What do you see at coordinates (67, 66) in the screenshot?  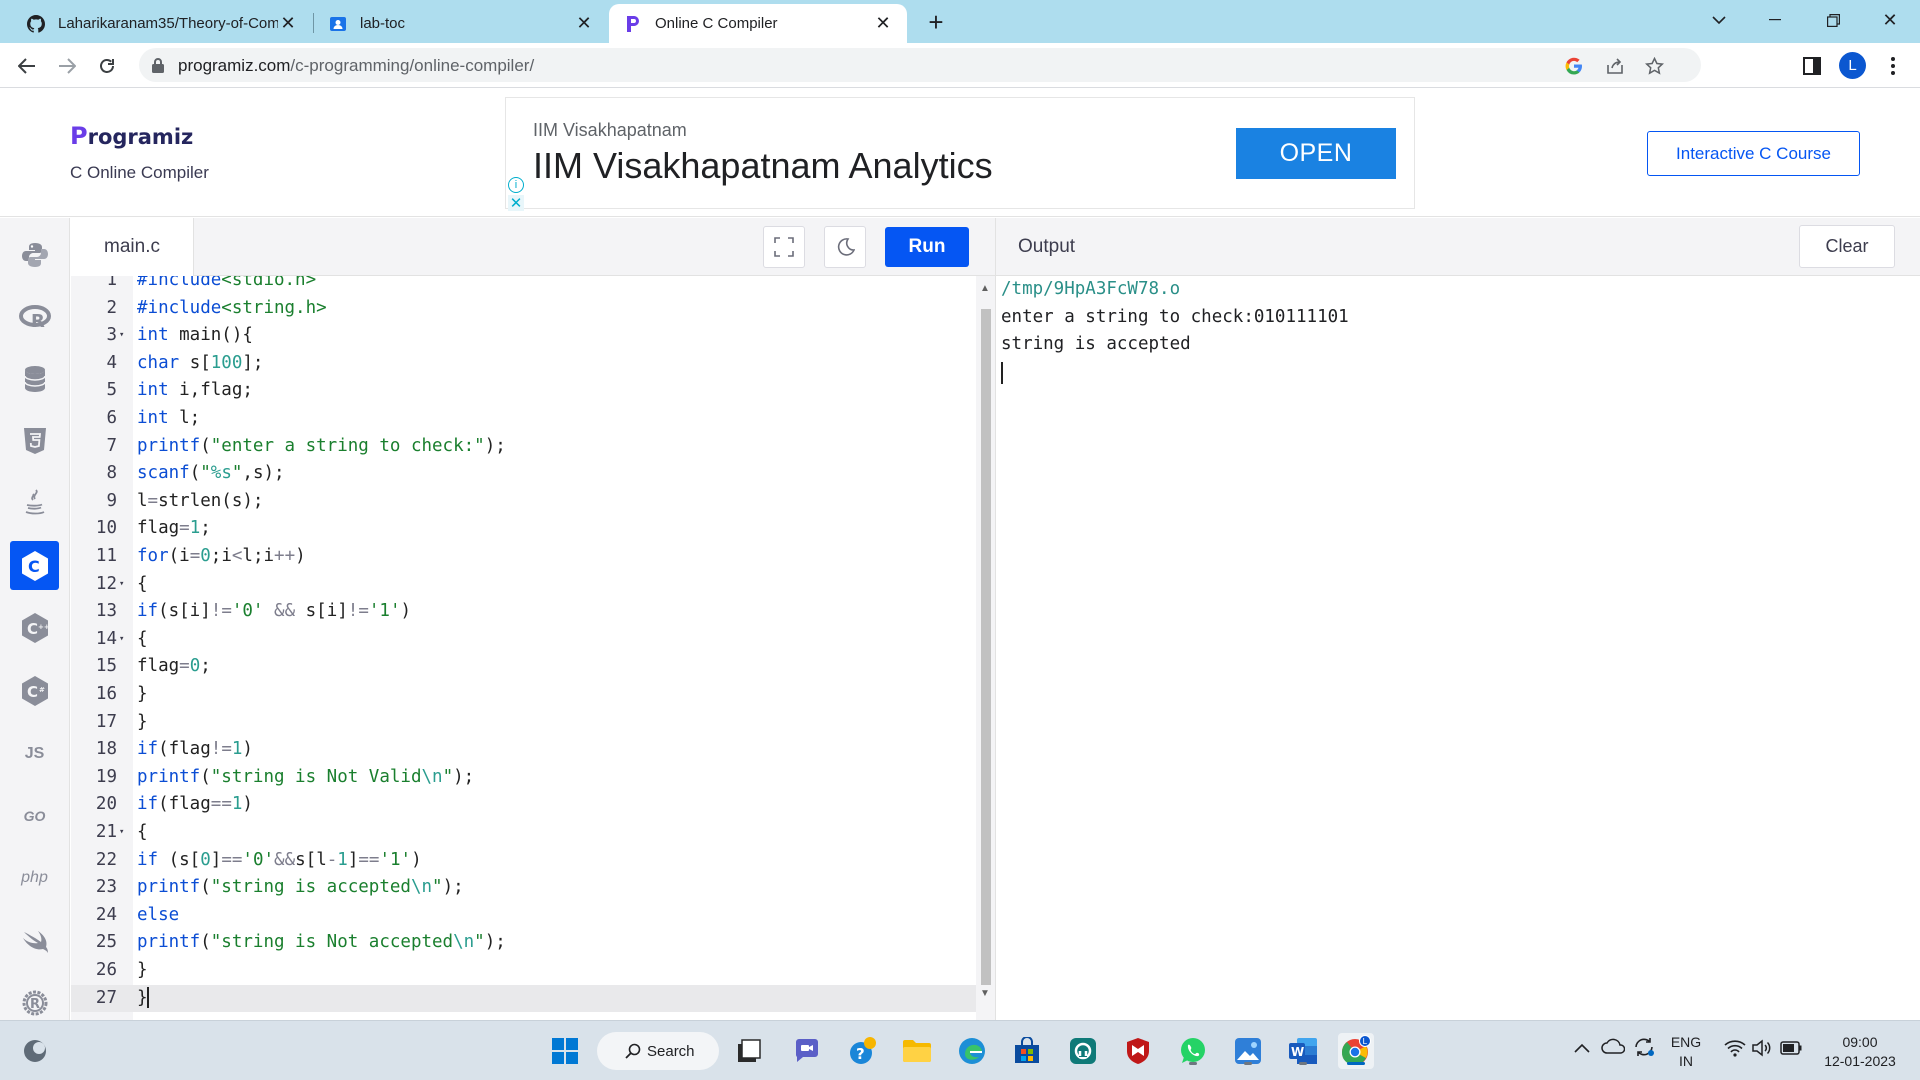 I see `forward-arrow-icon` at bounding box center [67, 66].